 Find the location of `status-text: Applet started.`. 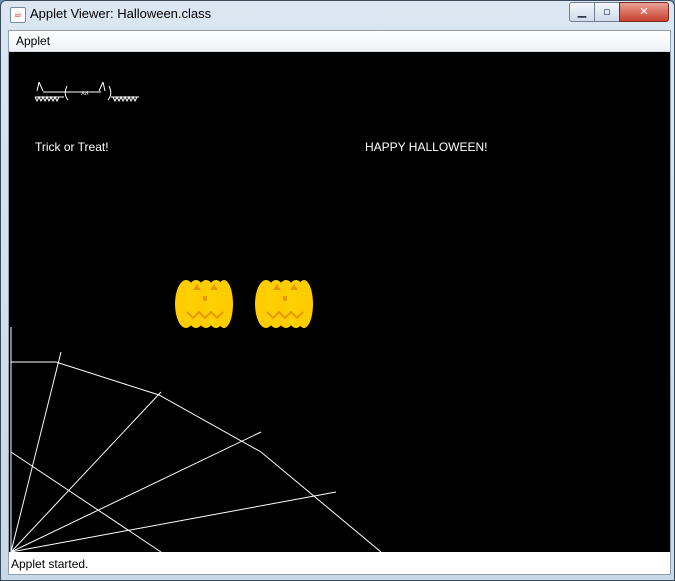

status-text: Applet started. is located at coordinates (50, 564).